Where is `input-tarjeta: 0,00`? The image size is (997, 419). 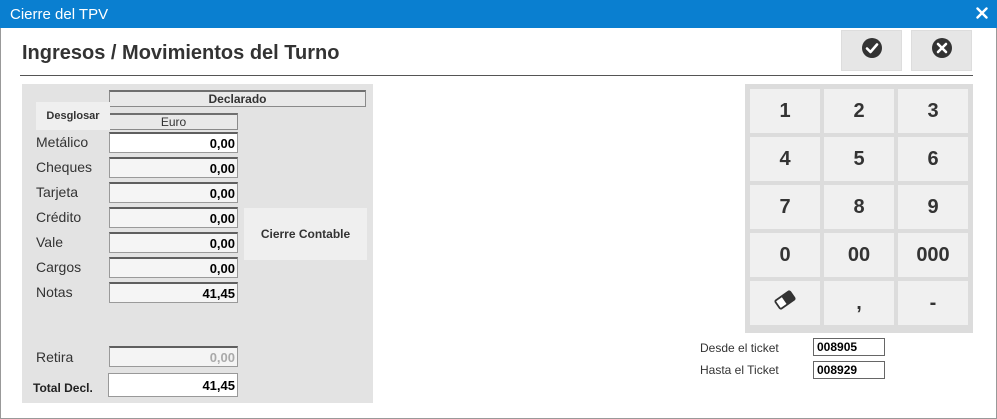
input-tarjeta: 0,00 is located at coordinates (173, 192).